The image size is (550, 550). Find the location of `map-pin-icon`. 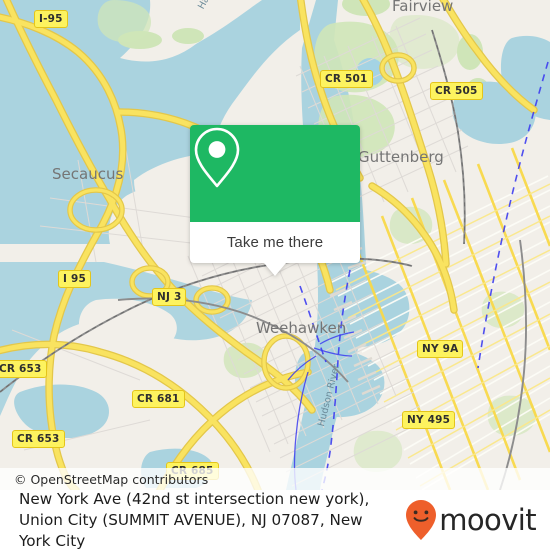

map-pin-icon is located at coordinates (217, 157).